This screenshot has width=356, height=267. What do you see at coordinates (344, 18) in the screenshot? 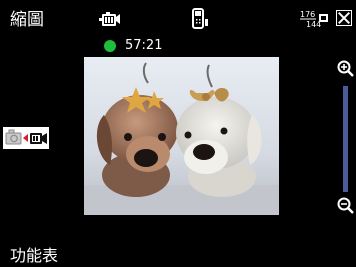
I see `close-button` at bounding box center [344, 18].